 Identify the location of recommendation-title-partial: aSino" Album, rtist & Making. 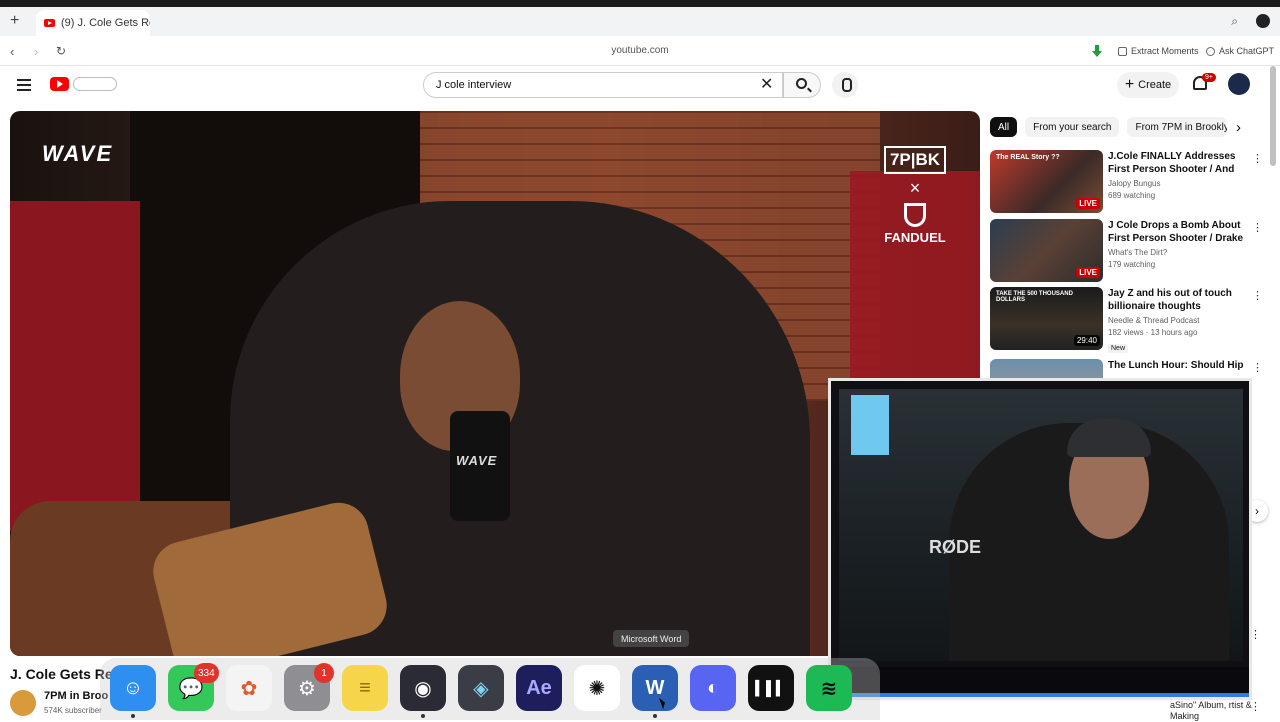
(1225, 711).